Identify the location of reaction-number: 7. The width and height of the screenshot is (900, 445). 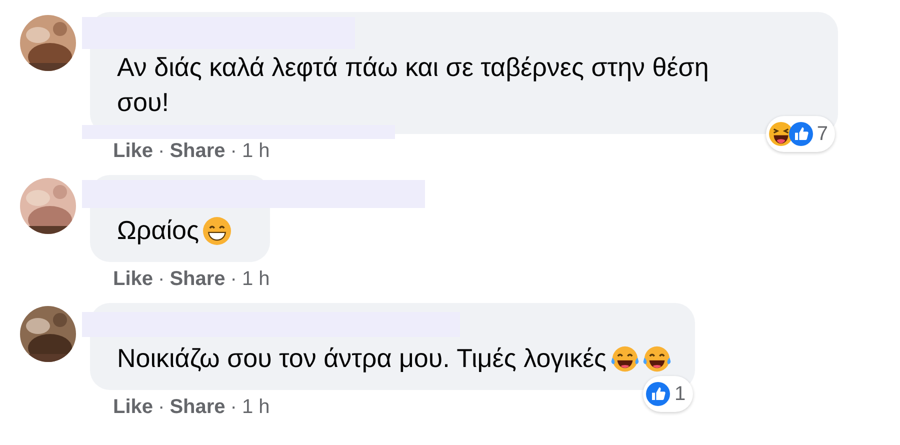
(822, 134).